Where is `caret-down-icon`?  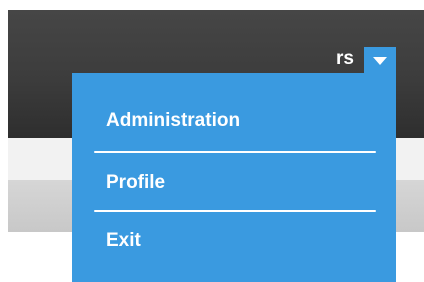 caret-down-icon is located at coordinates (380, 61).